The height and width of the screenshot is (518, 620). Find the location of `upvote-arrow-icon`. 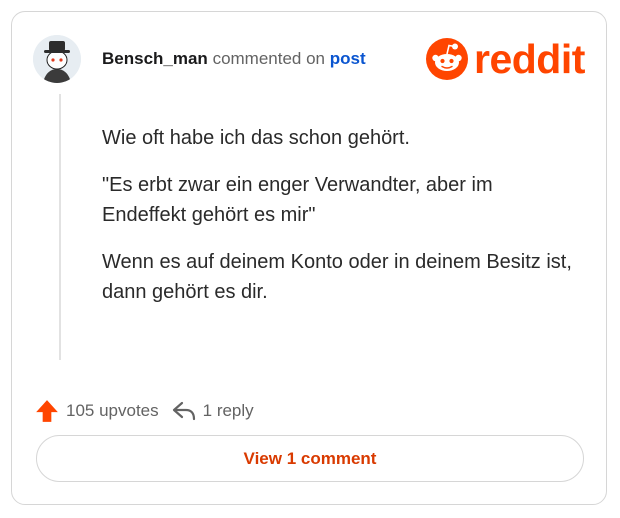

upvote-arrow-icon is located at coordinates (47, 411).